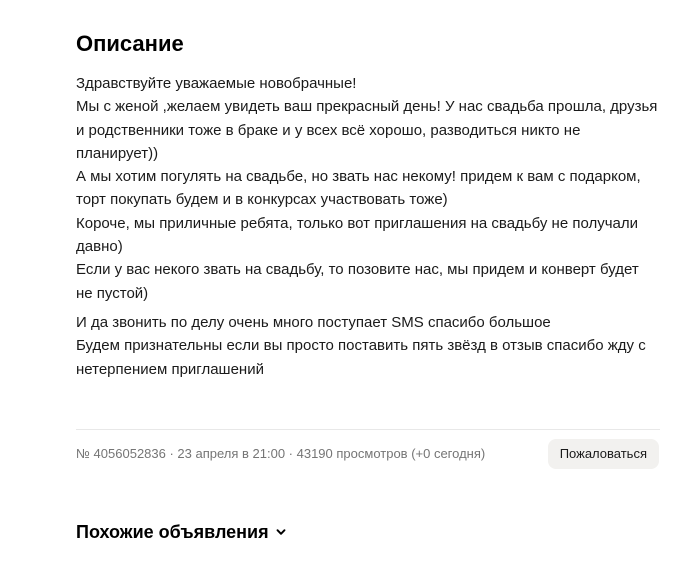 Image resolution: width=700 pixels, height=574 pixels. I want to click on similar-listings-toggle: Похожие объявления, so click(181, 532).